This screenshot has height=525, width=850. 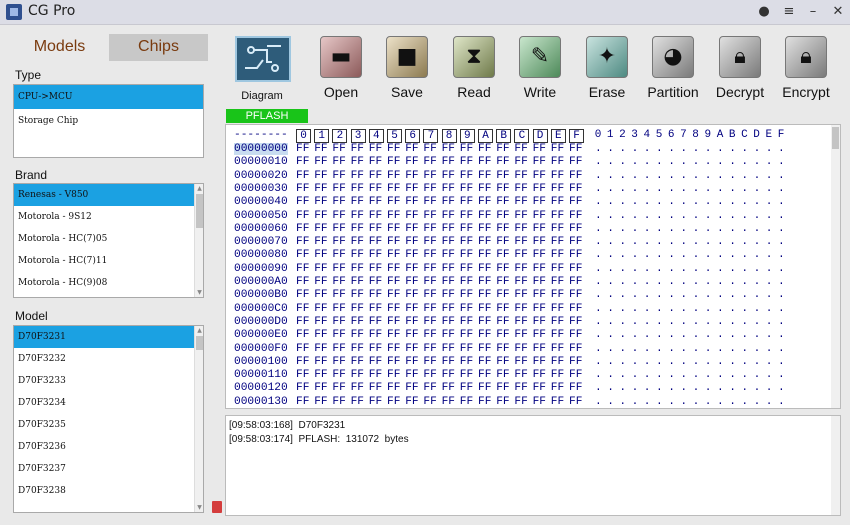 I want to click on list-item: Motorola - 9S12, so click(x=108, y=217).